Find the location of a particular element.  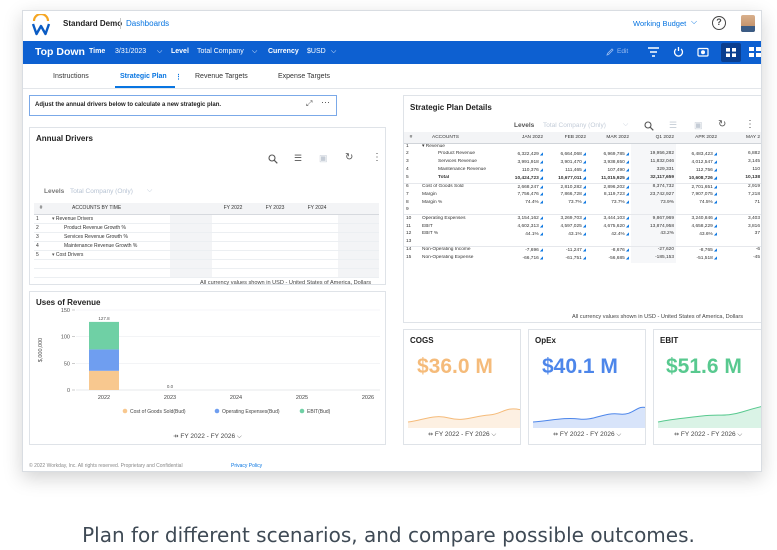

value-cell: -185,153 is located at coordinates (653, 258).